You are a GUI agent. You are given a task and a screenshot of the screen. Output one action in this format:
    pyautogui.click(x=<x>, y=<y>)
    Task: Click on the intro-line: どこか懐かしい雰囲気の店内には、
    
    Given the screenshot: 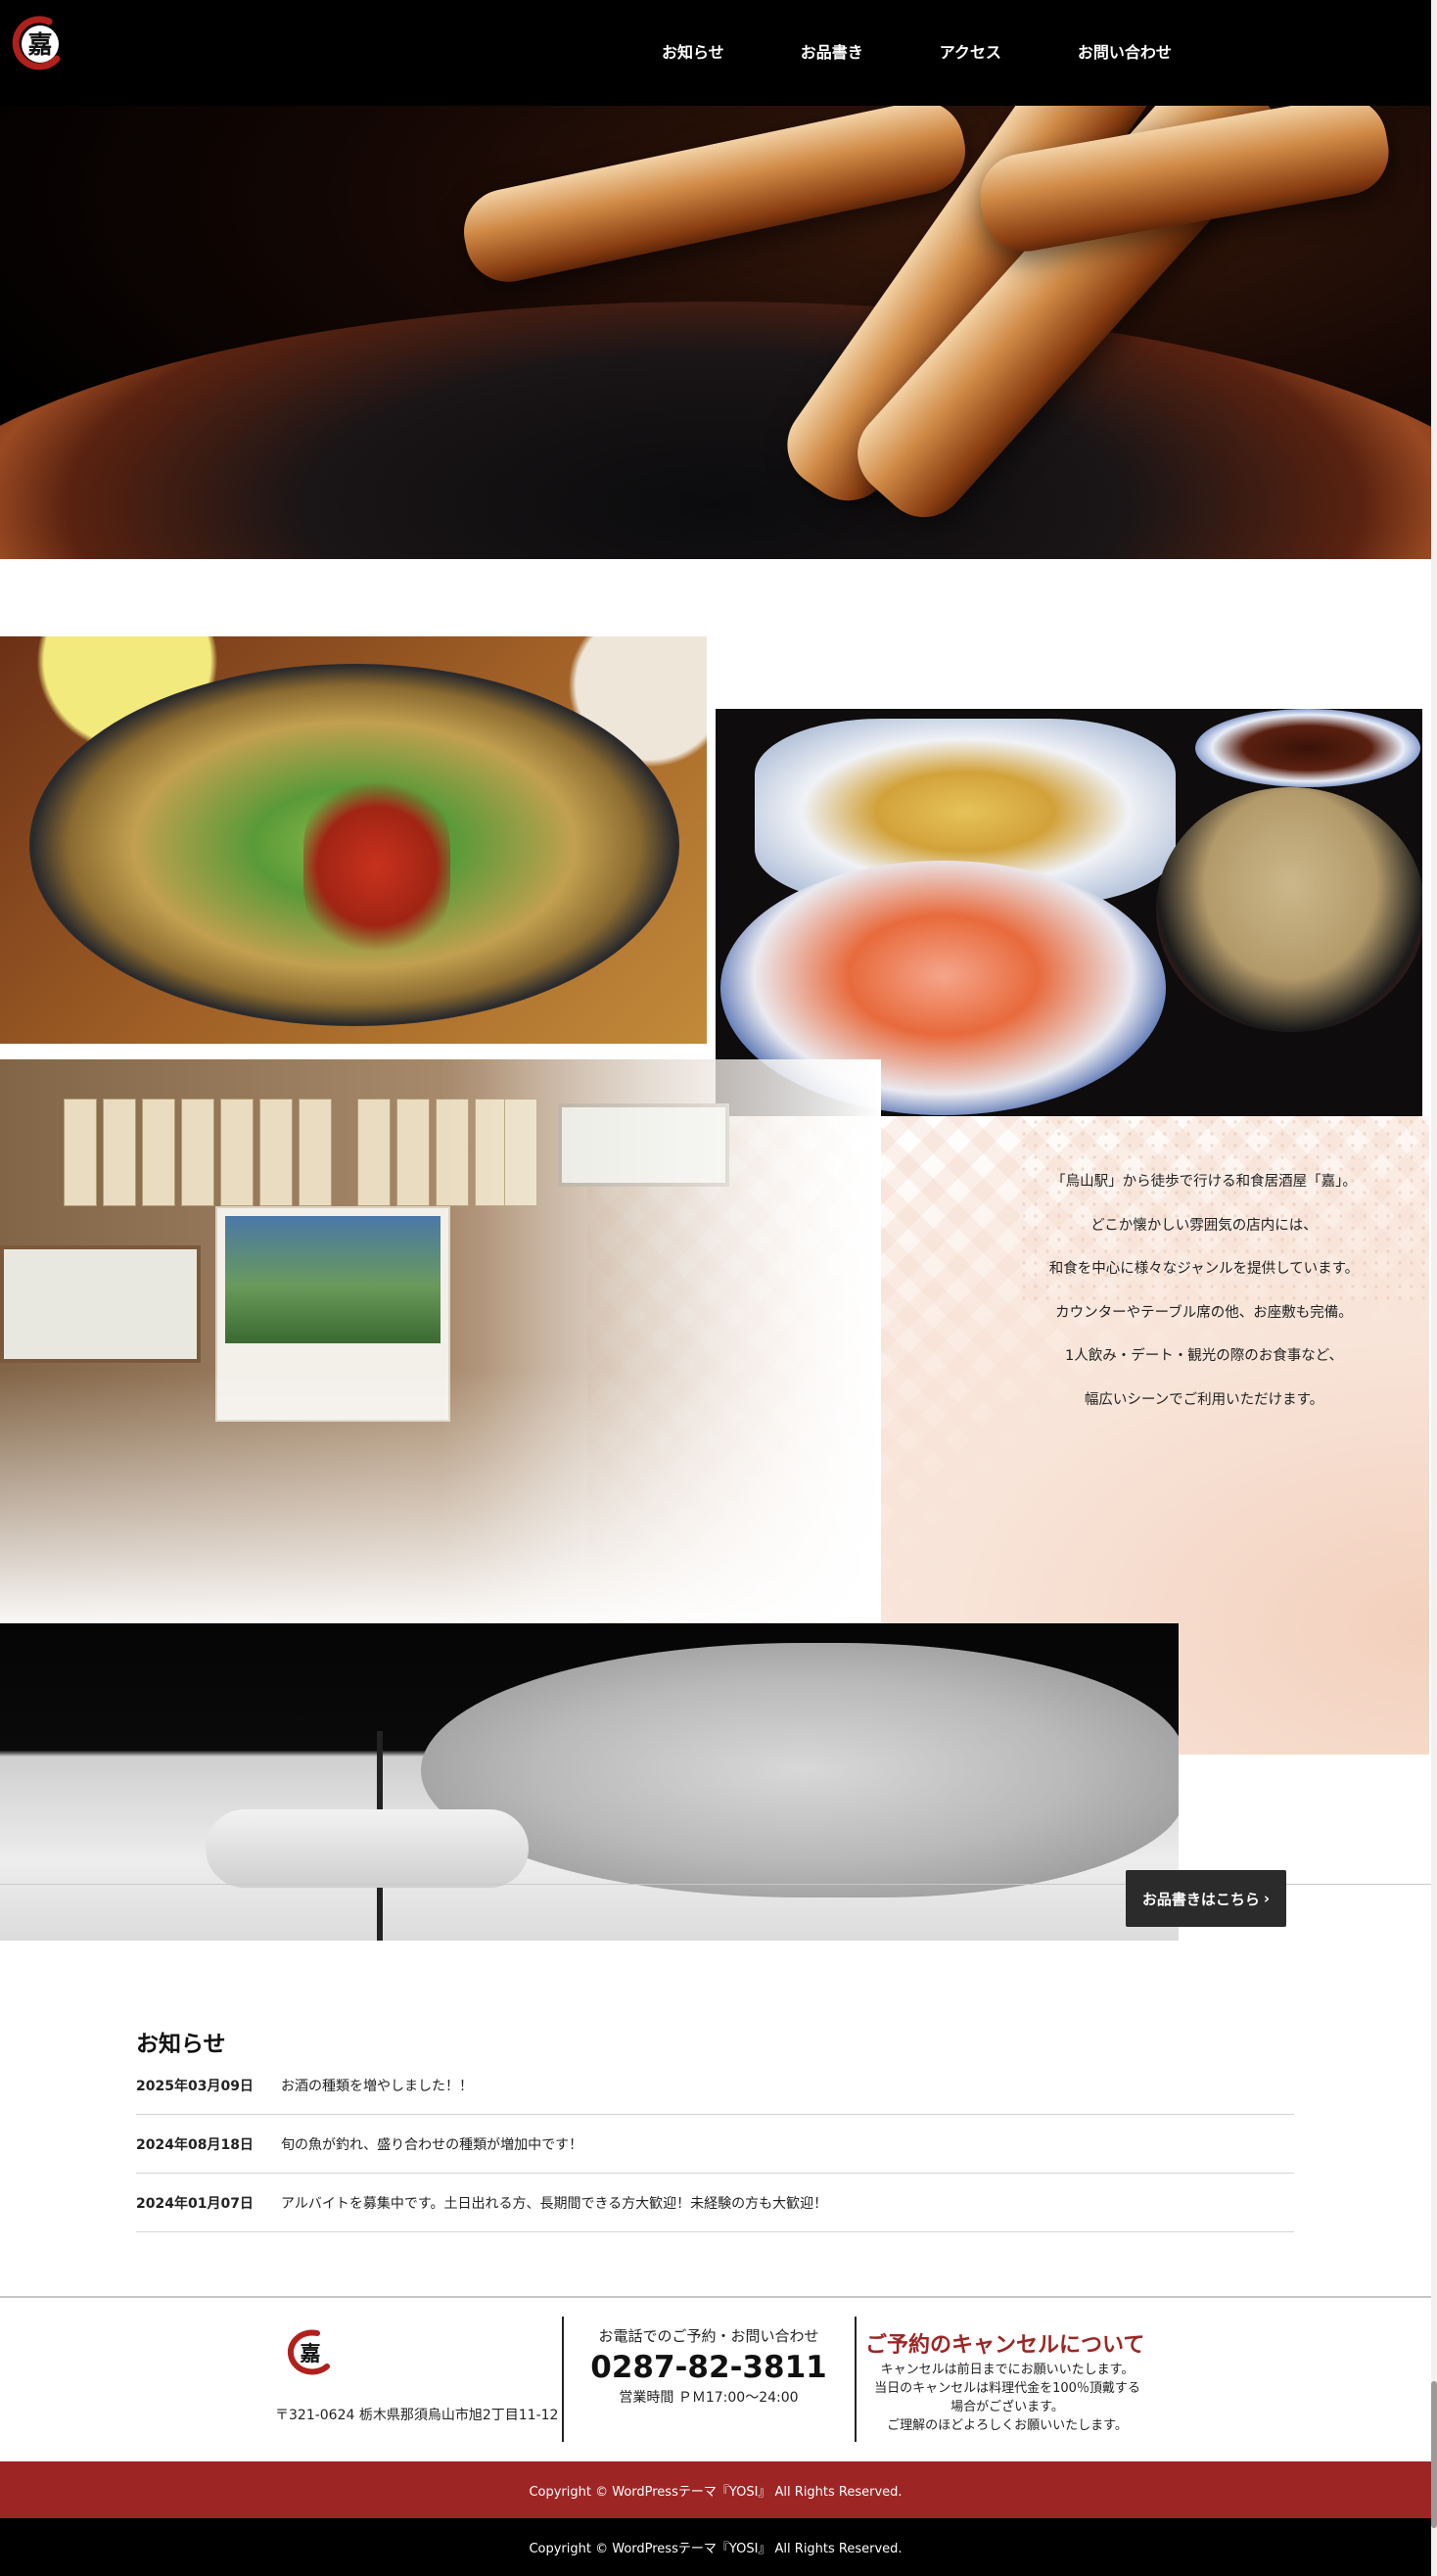 What is the action you would take?
    pyautogui.click(x=1204, y=1225)
    